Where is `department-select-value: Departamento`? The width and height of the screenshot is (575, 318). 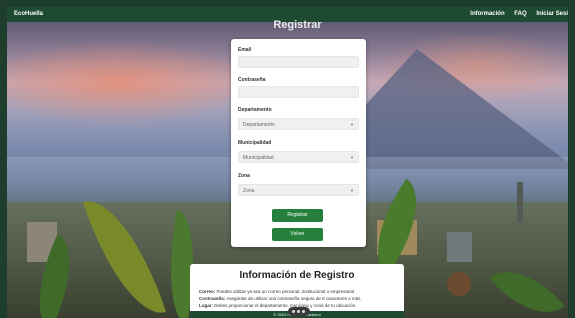 department-select-value: Departamento is located at coordinates (259, 125).